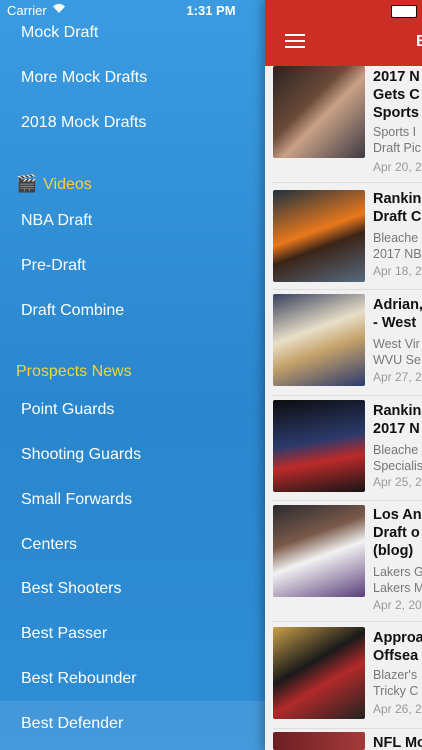 This screenshot has height=750, width=422. Describe the element at coordinates (72, 311) in the screenshot. I see `menu-item-draft-combine: Draft Combine` at that location.